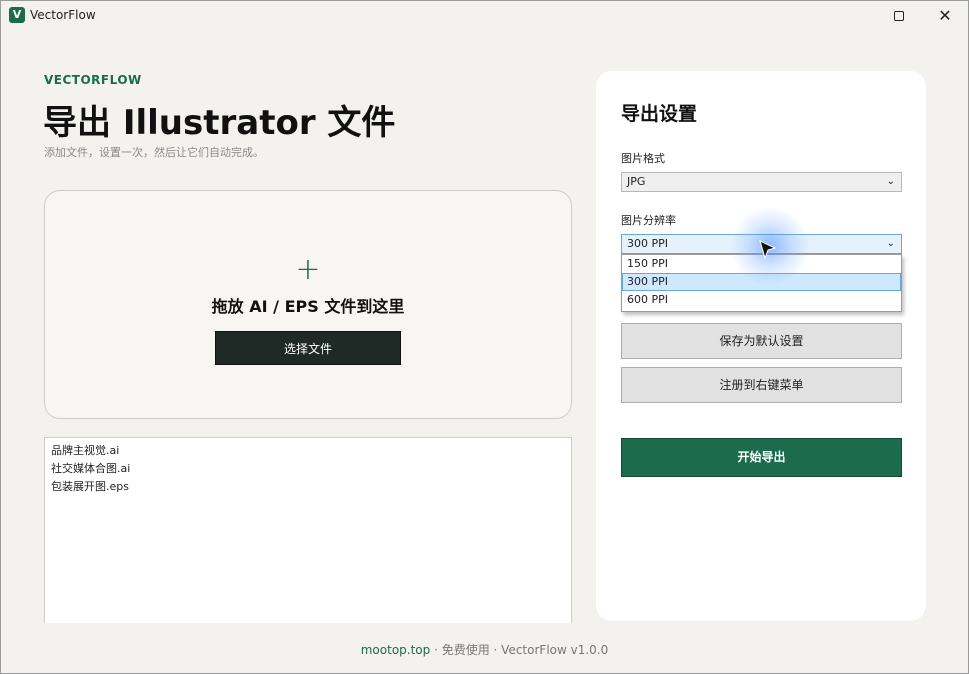 The height and width of the screenshot is (674, 969). I want to click on footer: mootop.top · 免费使用 · VectorFlow v1.0.0, so click(484, 649).